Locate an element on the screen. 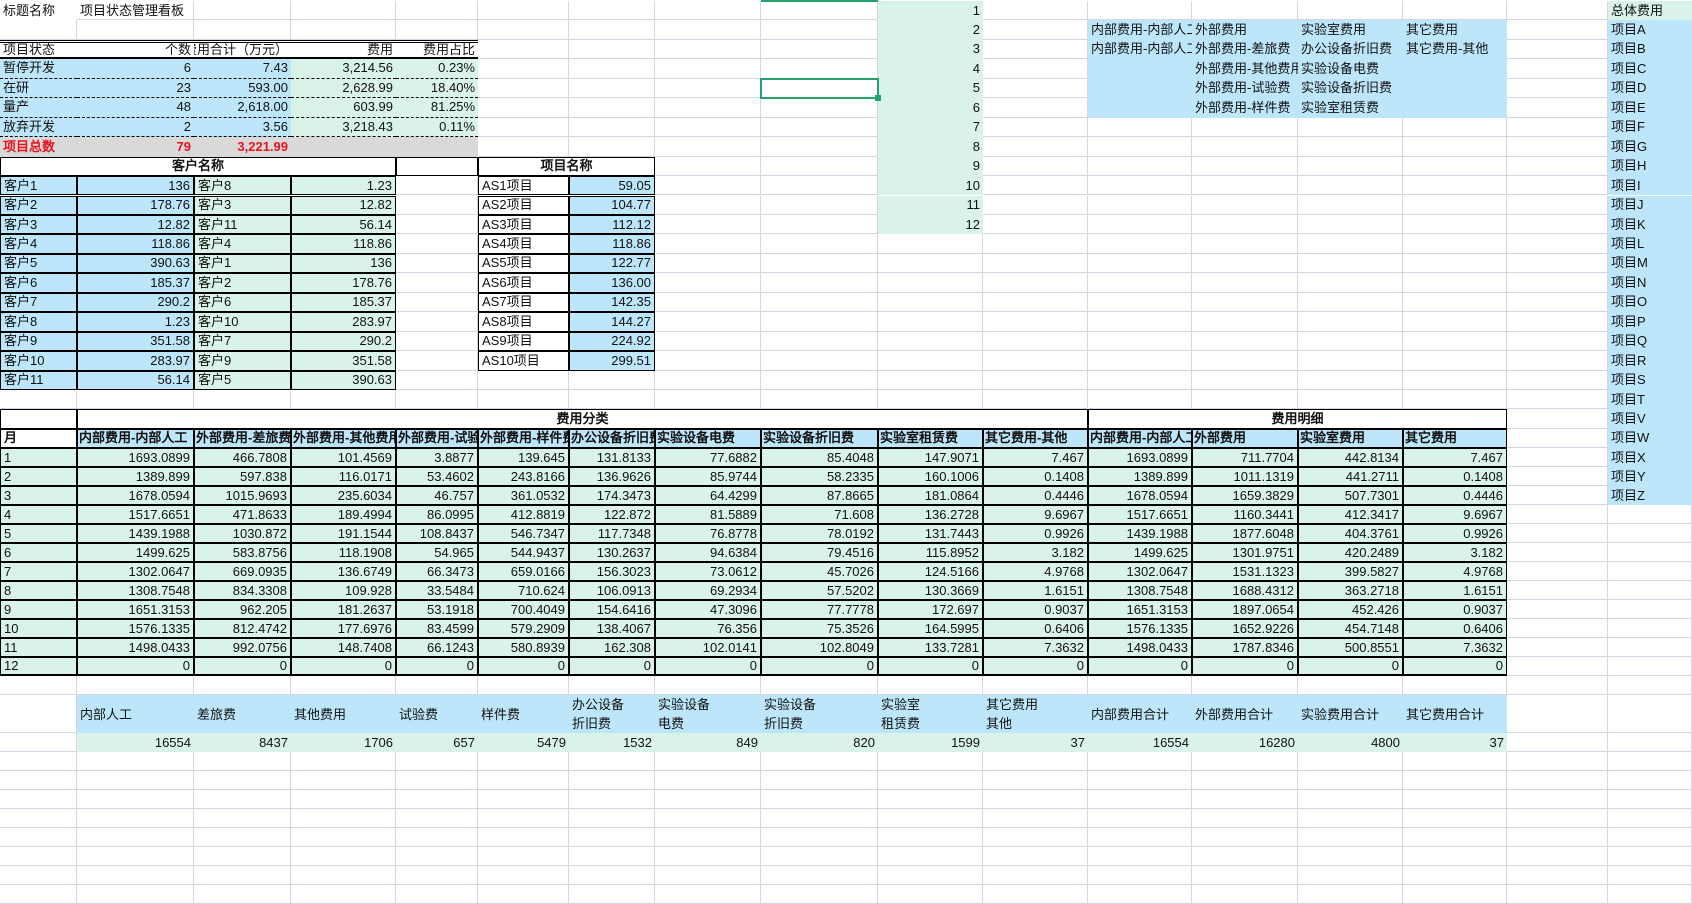 This screenshot has height=904, width=1692. project-list-item: 项目S is located at coordinates (1650, 380).